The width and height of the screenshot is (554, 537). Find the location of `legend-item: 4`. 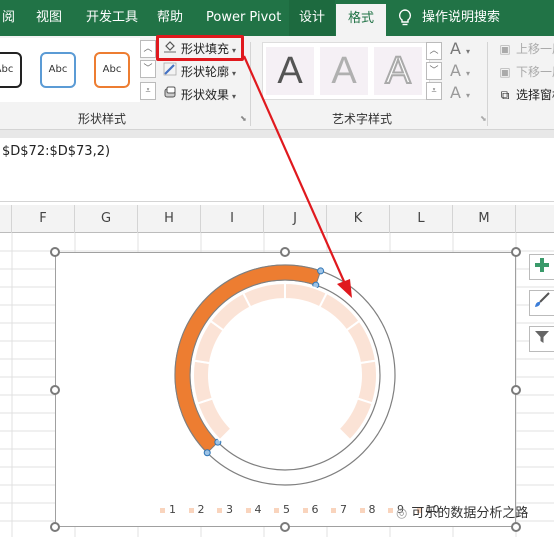

legend-item: 4 is located at coordinates (253, 509).